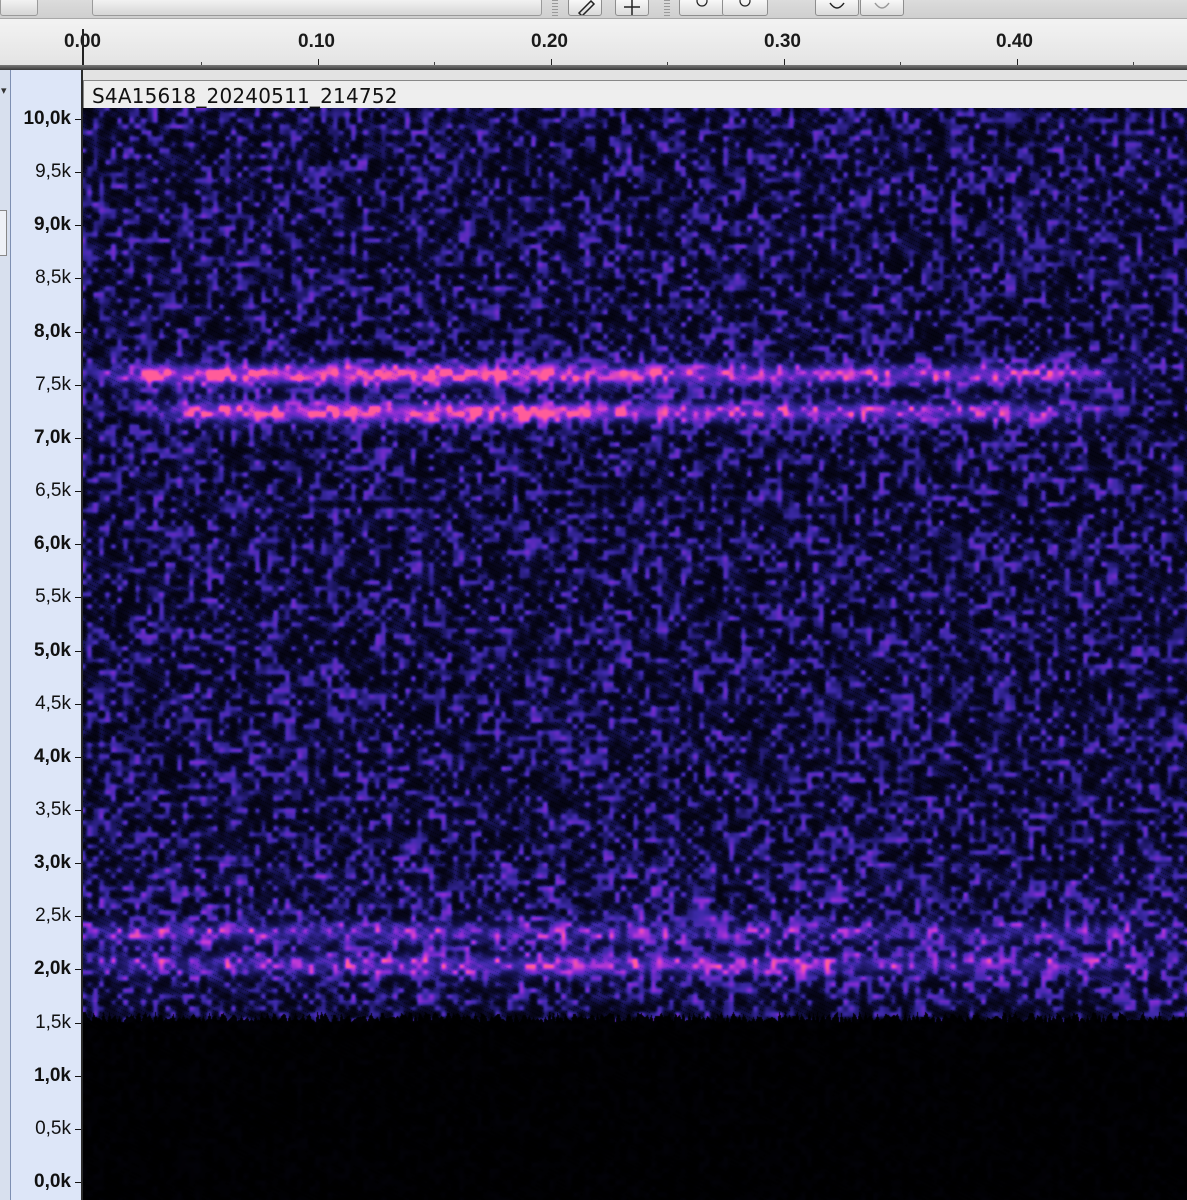 The height and width of the screenshot is (1200, 1187). I want to click on zoom-in-icon, so click(702, 3).